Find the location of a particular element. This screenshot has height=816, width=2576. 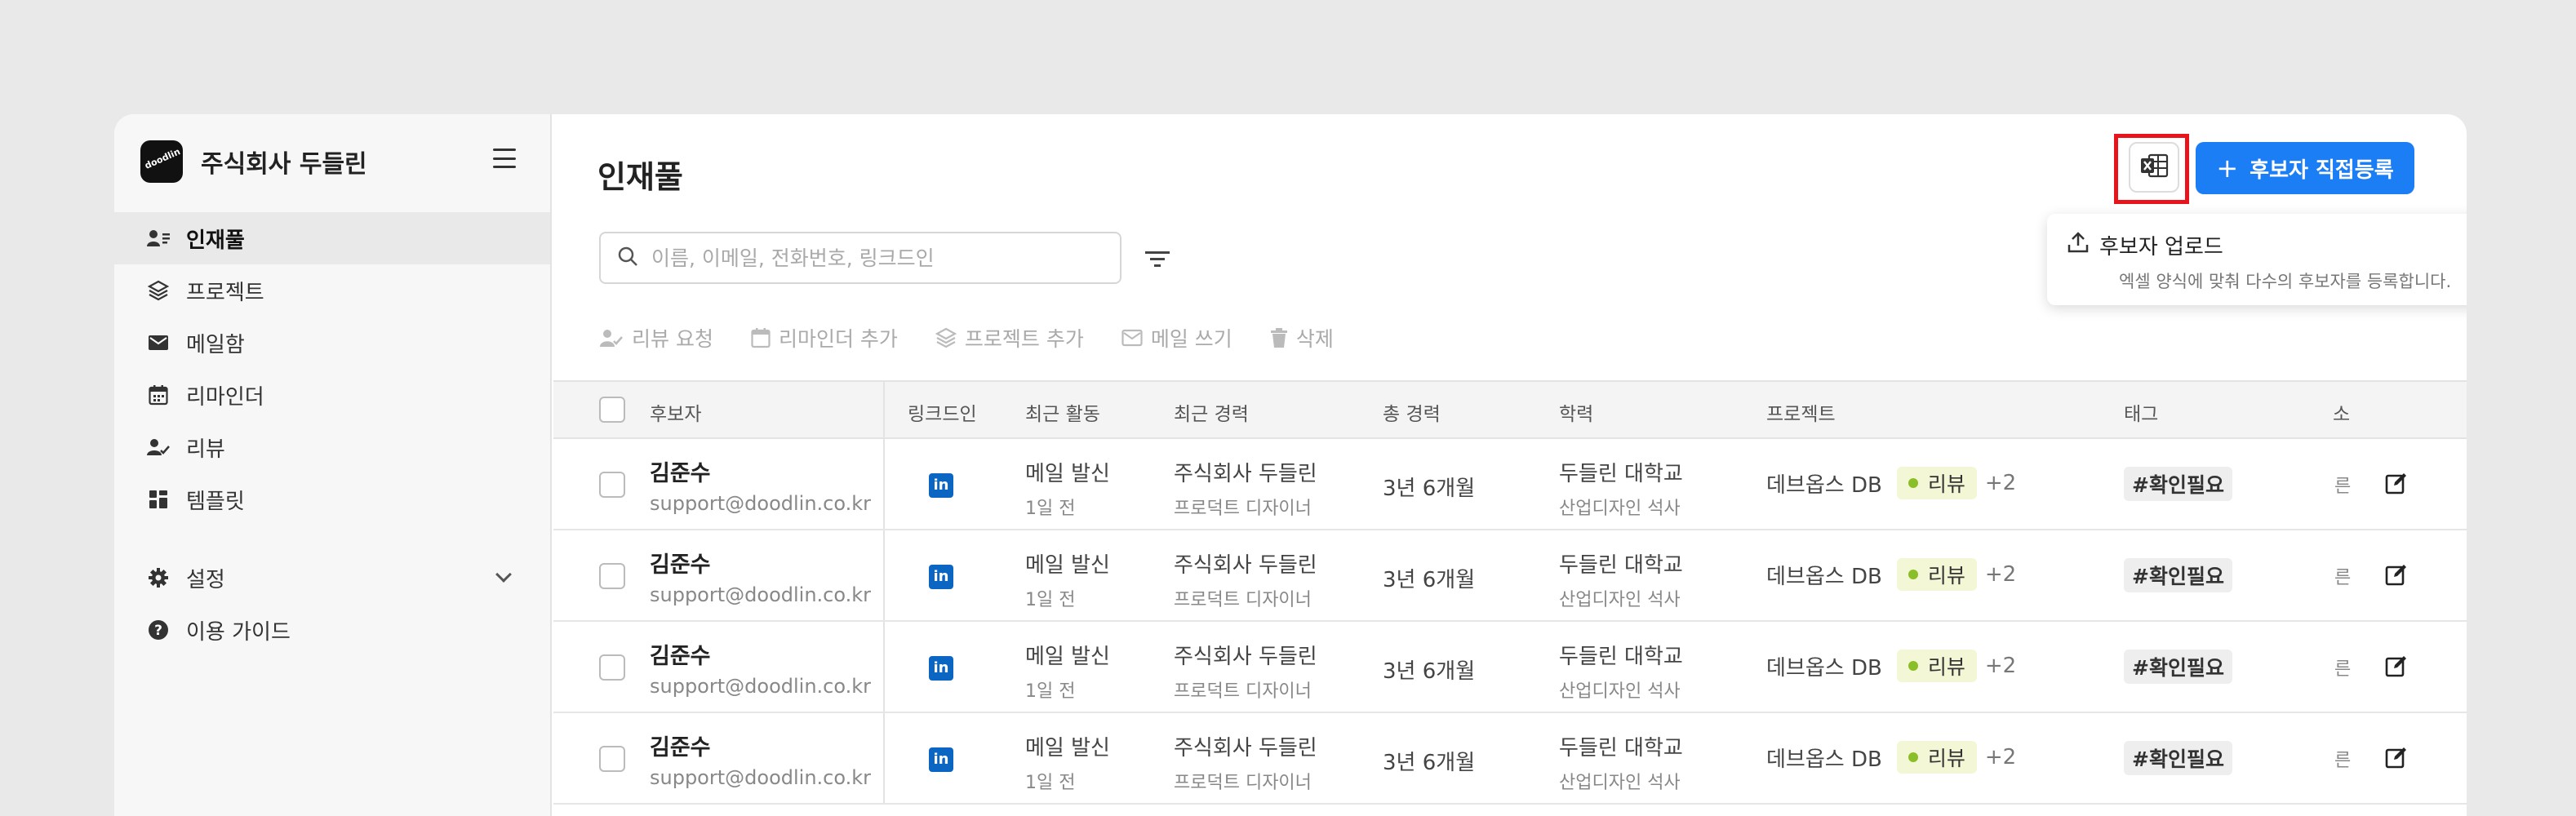

upload-dropdown: 후보자 업로드 엑셀 양식에 맞춰 다수의 후보자를 등록합니다. is located at coordinates (2257, 259).